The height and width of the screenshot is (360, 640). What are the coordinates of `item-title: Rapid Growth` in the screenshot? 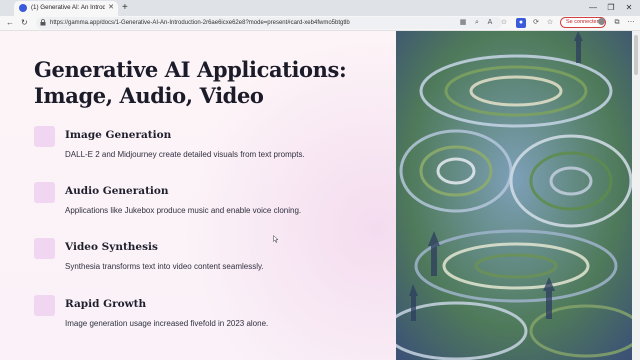 It's located at (106, 304).